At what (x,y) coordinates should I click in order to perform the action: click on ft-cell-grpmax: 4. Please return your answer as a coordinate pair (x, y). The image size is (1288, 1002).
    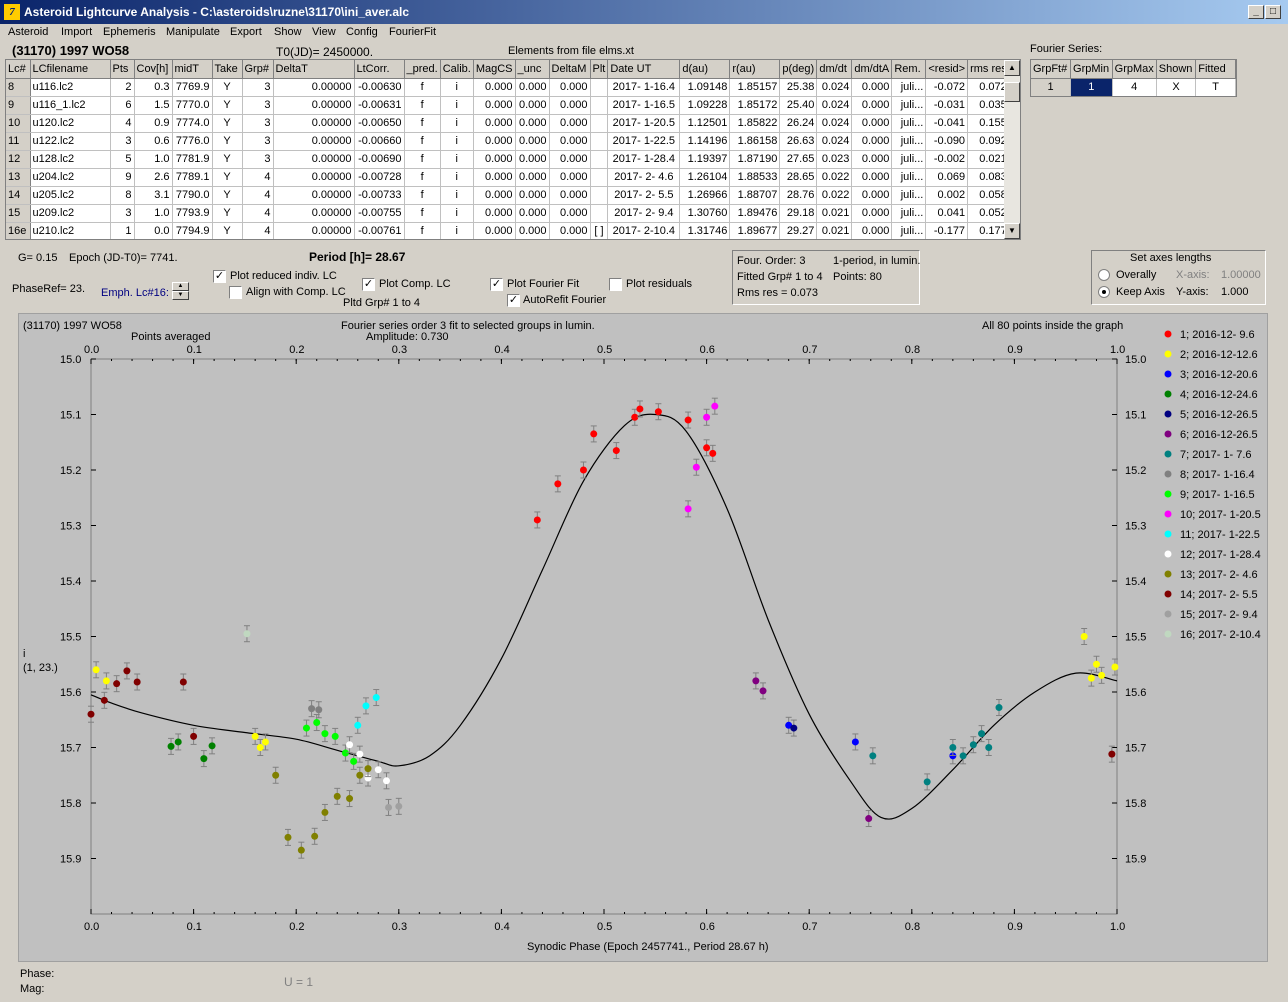
    Looking at the image, I should click on (1134, 87).